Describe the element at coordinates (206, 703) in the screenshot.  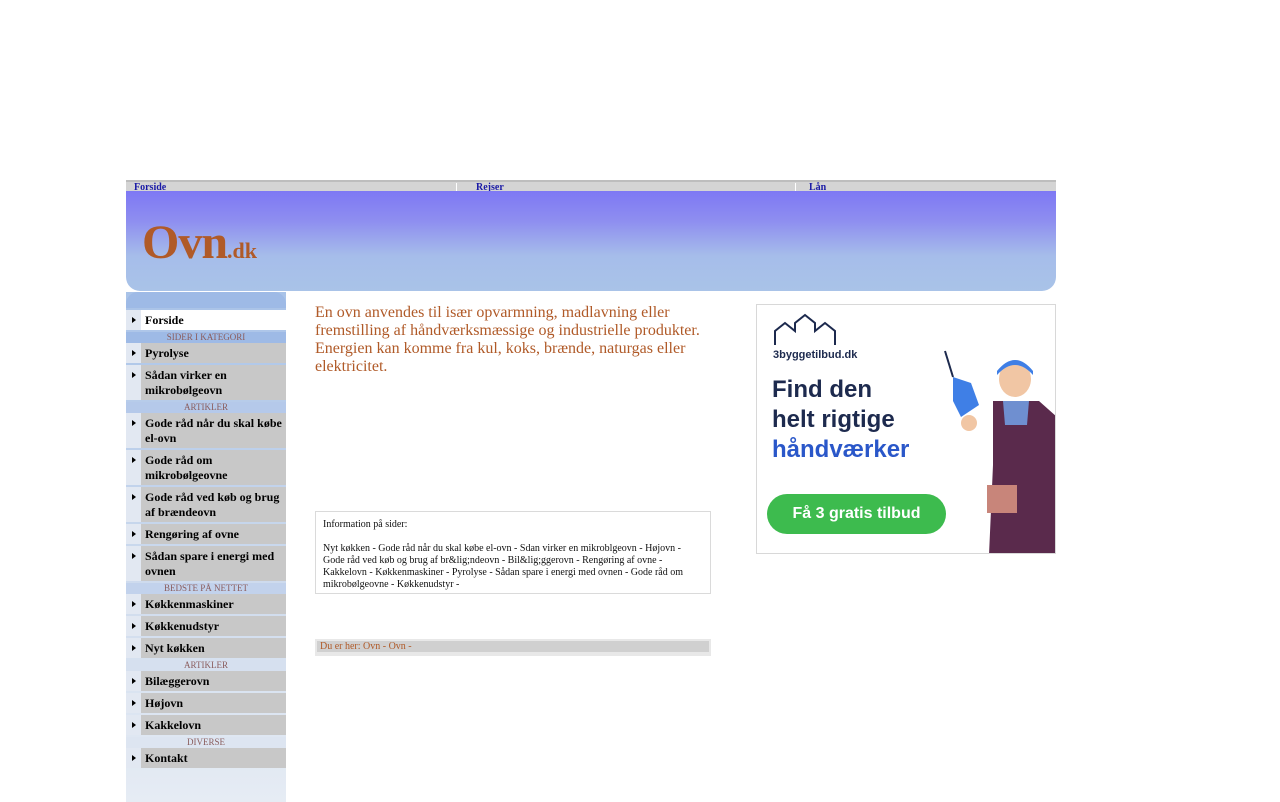
I see `sidebar-item: Højovn` at that location.